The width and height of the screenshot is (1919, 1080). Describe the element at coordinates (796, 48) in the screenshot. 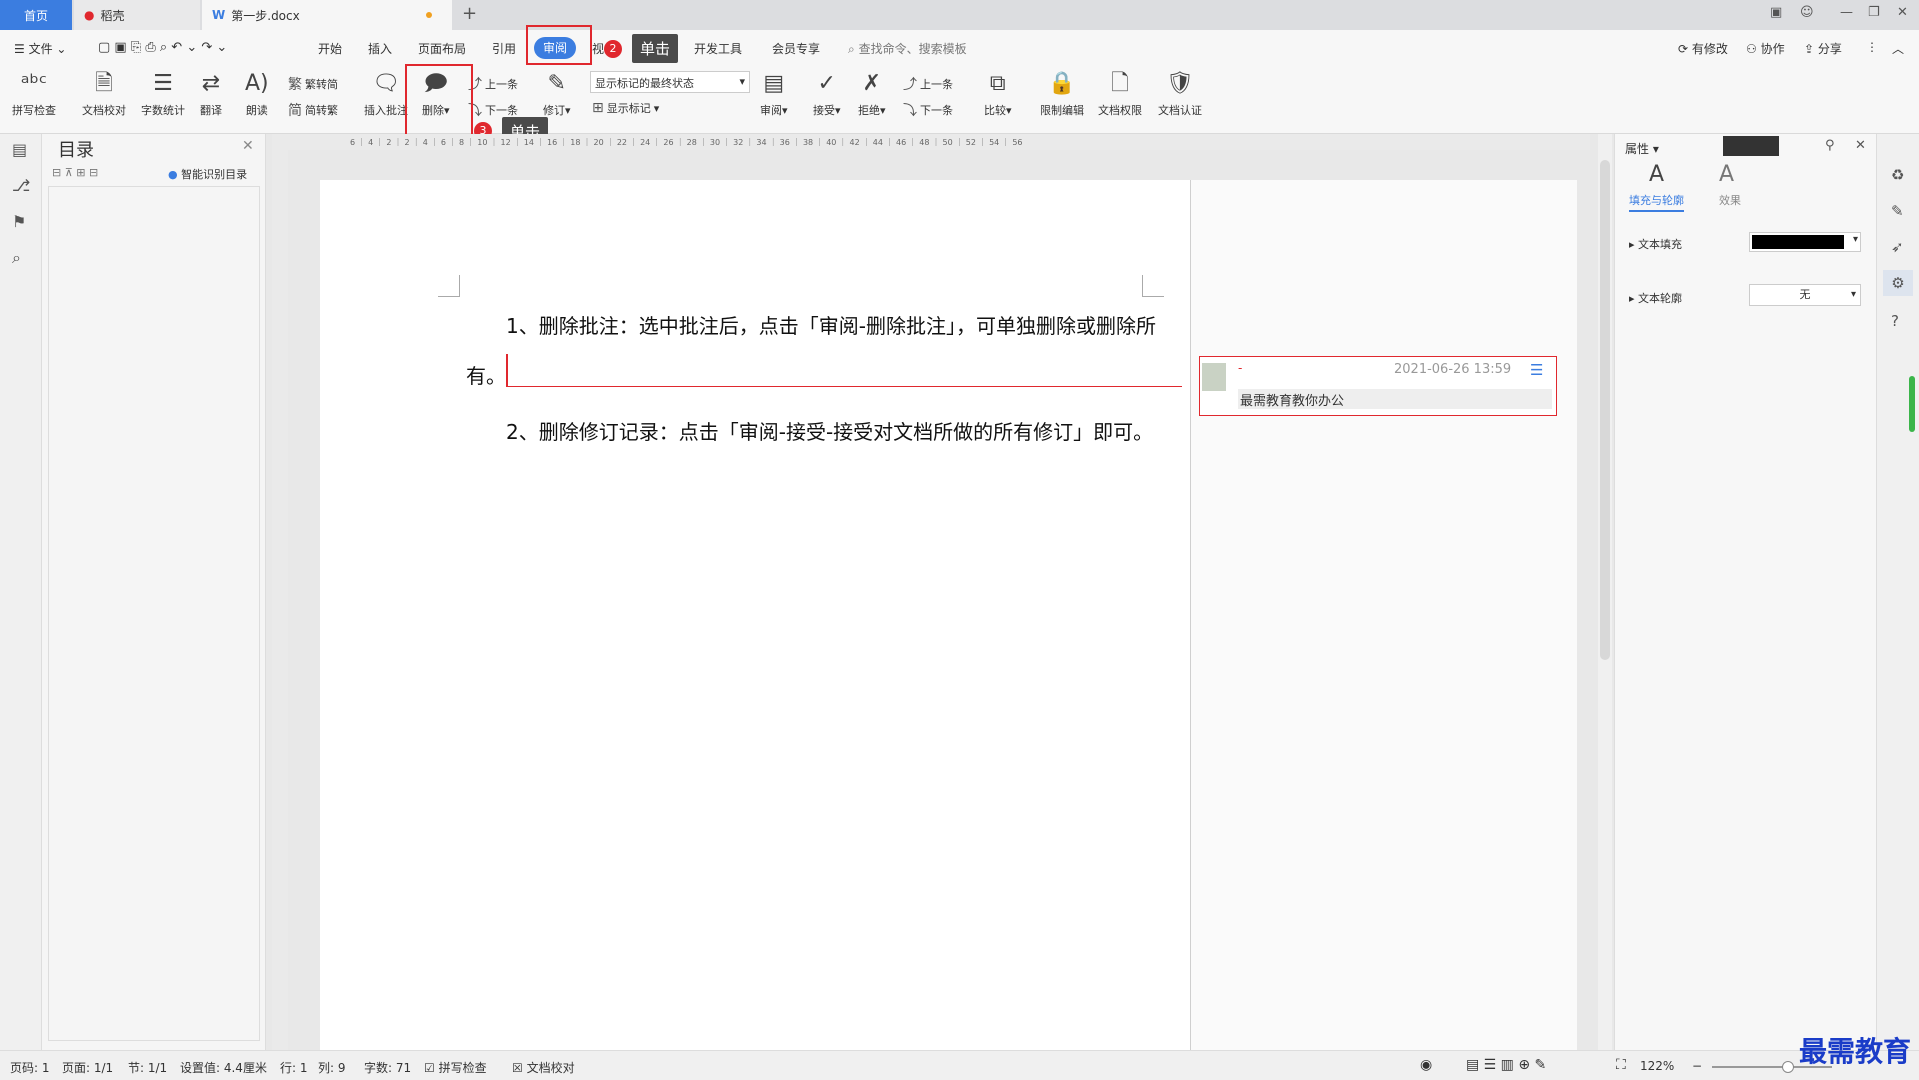

I see `menu-member: 会员专享` at that location.